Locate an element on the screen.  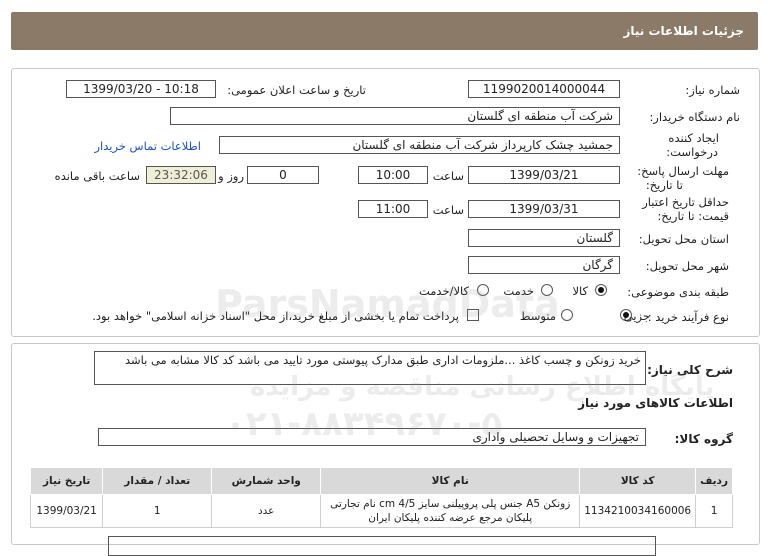
goods-section-title: اطلاعات کالاهای مورد نیاز is located at coordinates (655, 403).